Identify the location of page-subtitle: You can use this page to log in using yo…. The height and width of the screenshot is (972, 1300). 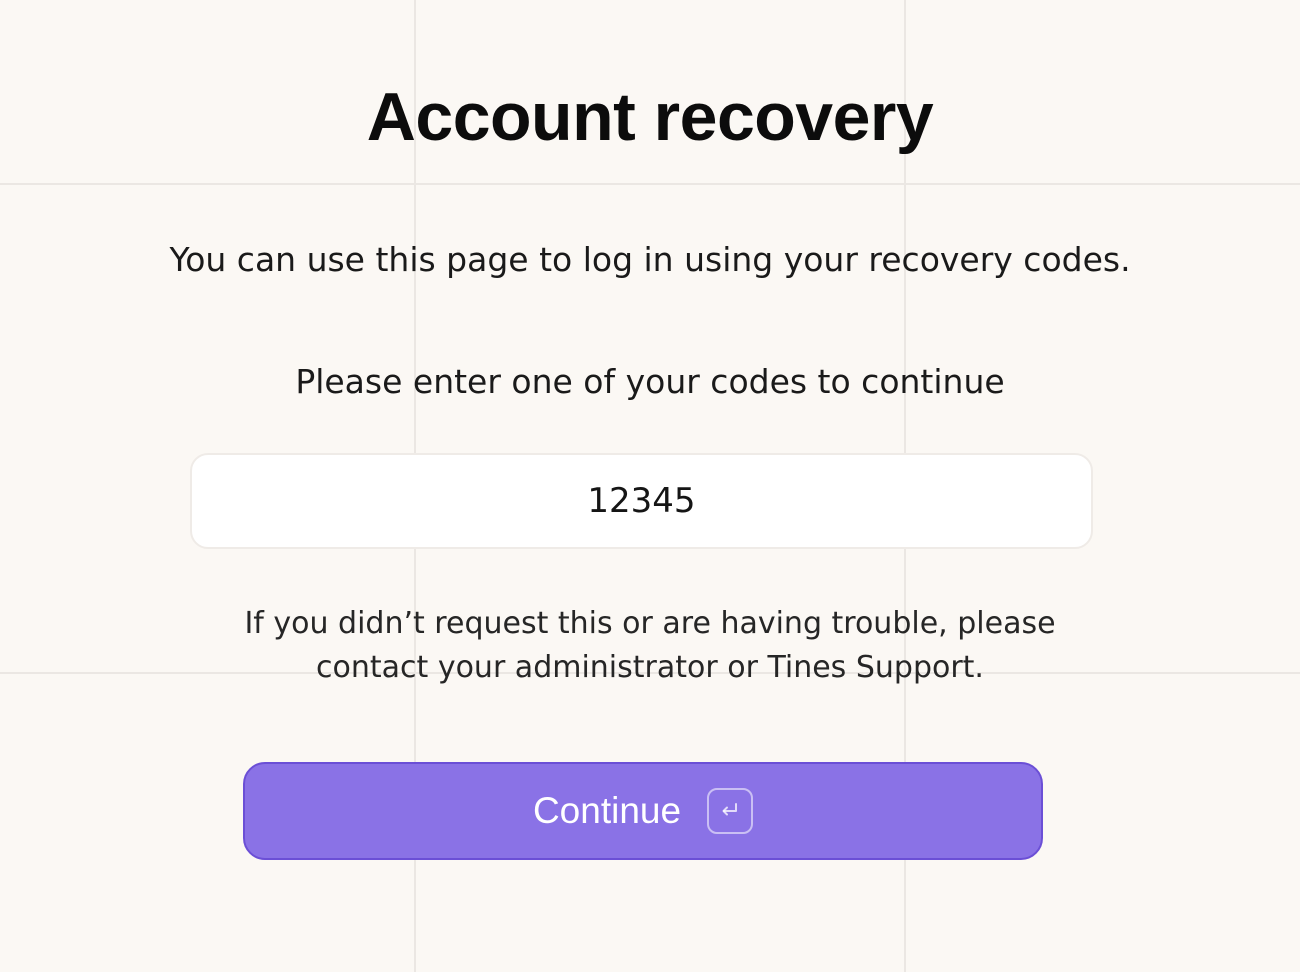
(650, 259).